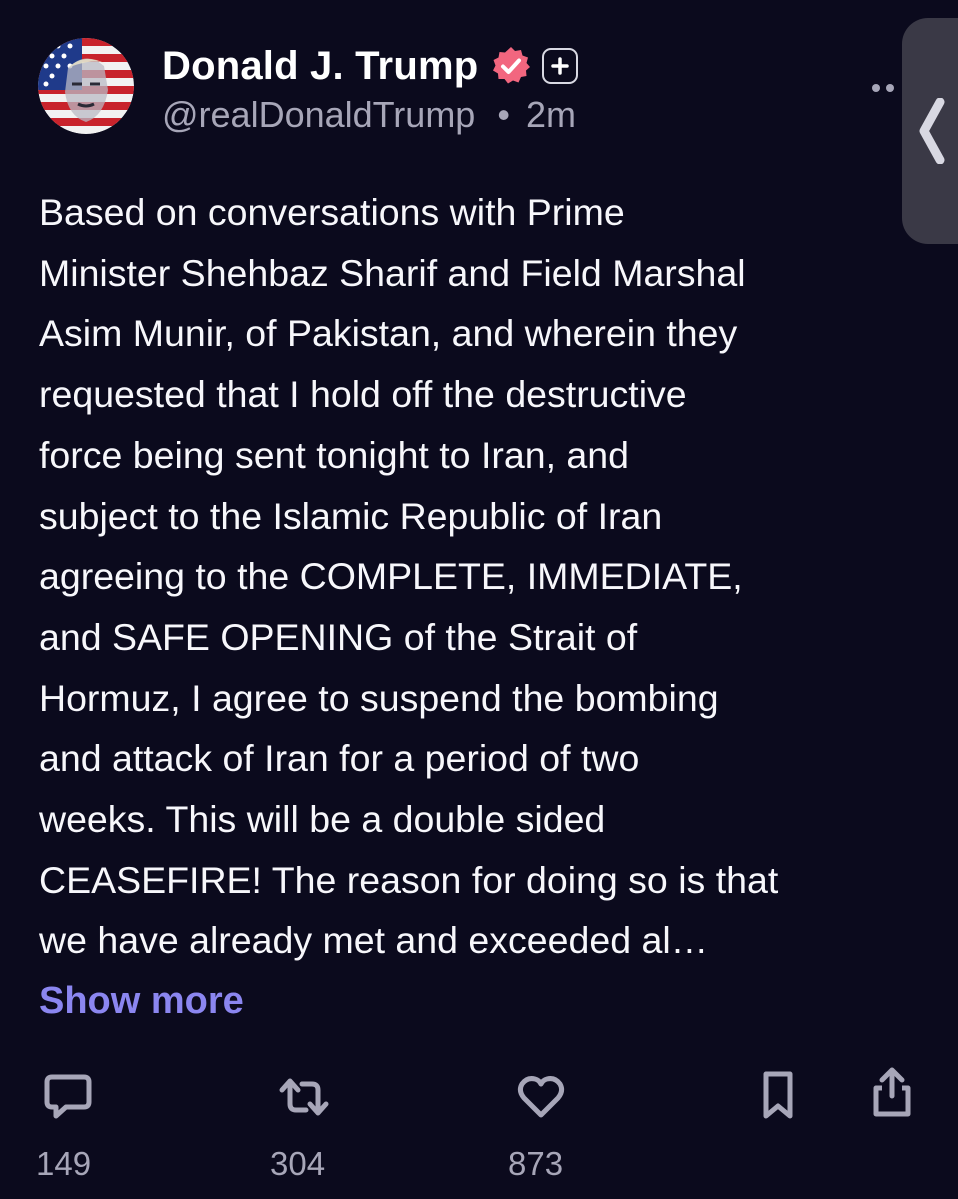 The width and height of the screenshot is (958, 1199). I want to click on bookmark-icon, so click(778, 1095).